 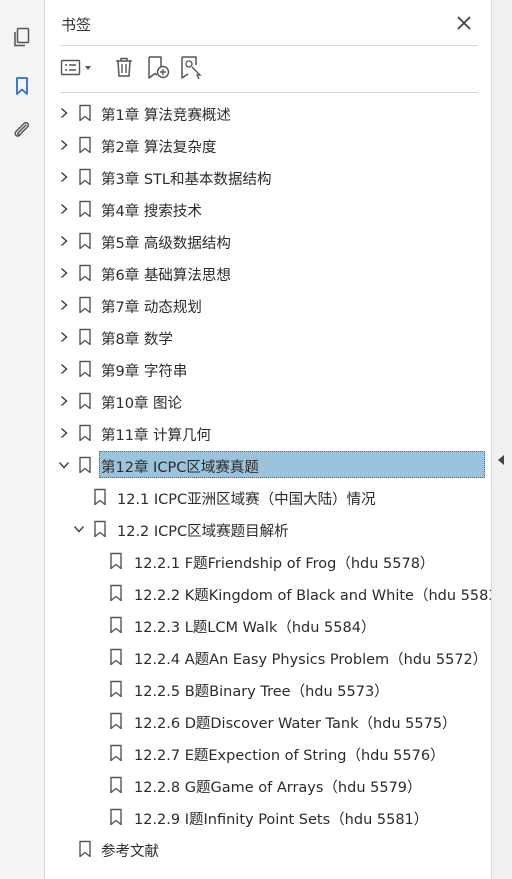 What do you see at coordinates (151, 308) in the screenshot?
I see `bookmark-label: 第7章 动态规划` at bounding box center [151, 308].